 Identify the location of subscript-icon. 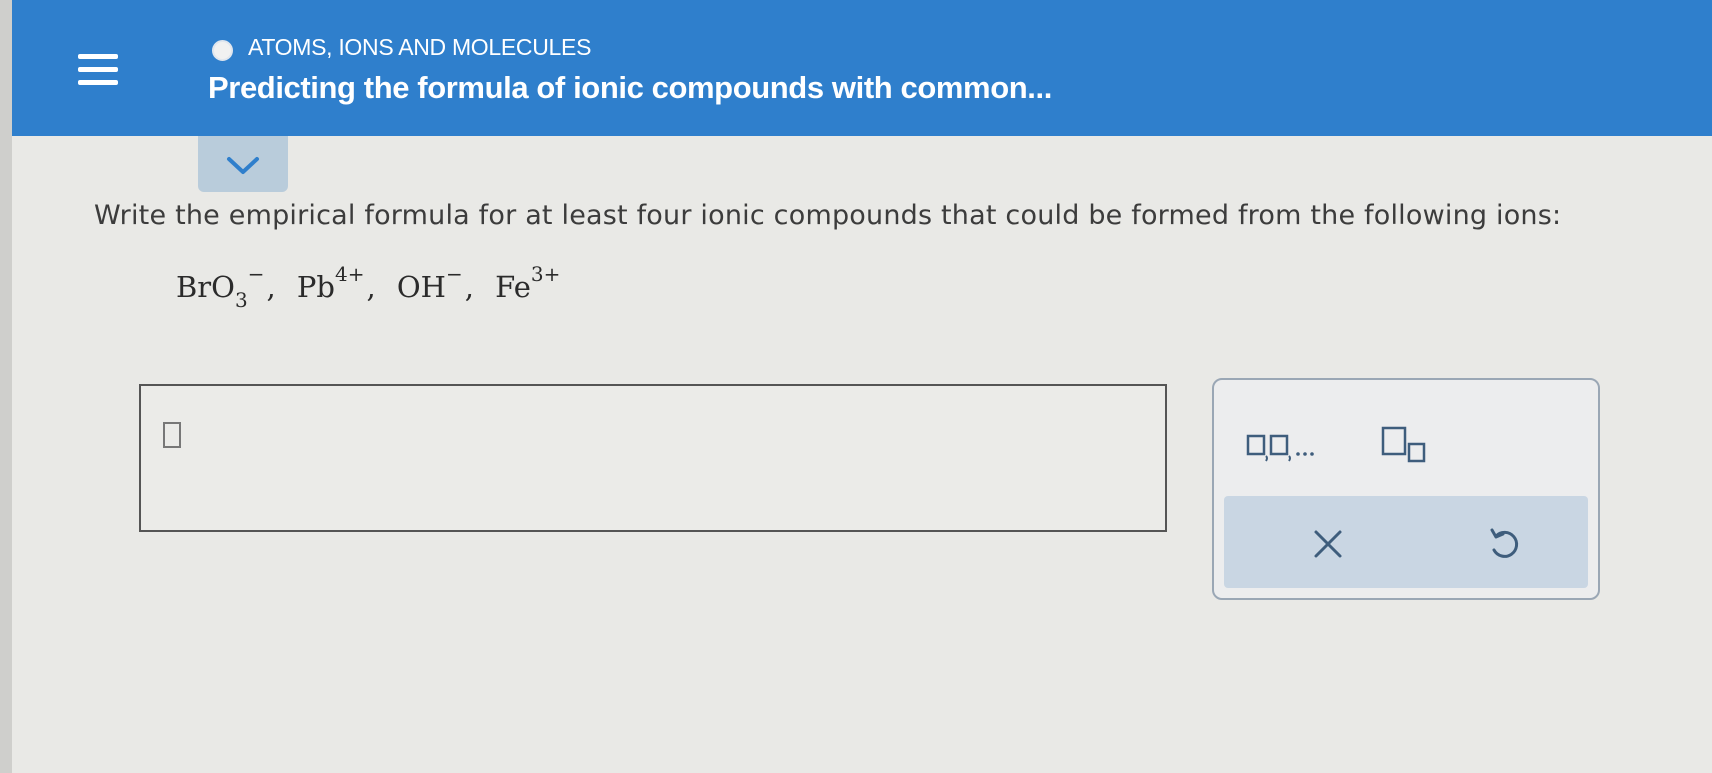
(1403, 444).